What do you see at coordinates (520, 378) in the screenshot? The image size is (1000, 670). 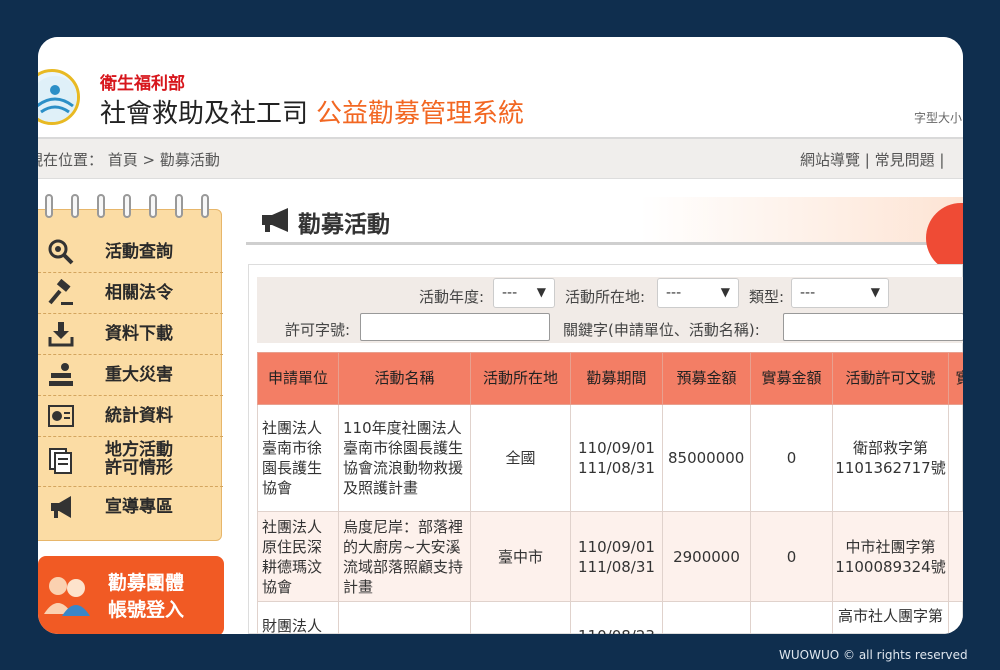 I see `column-header: 活動所在地` at bounding box center [520, 378].